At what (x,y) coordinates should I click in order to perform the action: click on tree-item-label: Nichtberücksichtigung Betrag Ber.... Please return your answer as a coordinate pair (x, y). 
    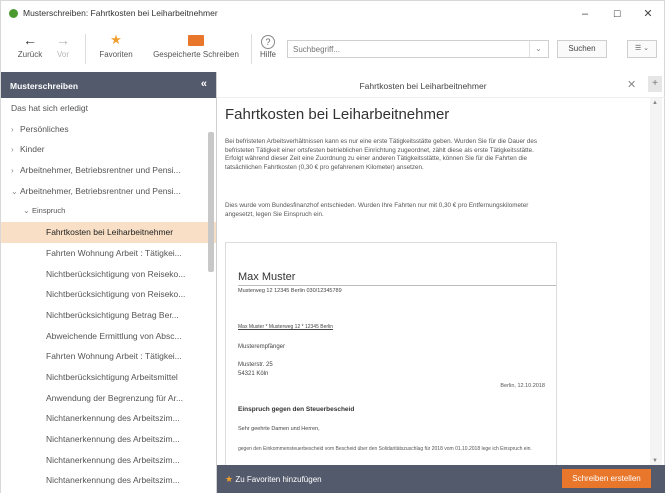
    Looking at the image, I should click on (112, 314).